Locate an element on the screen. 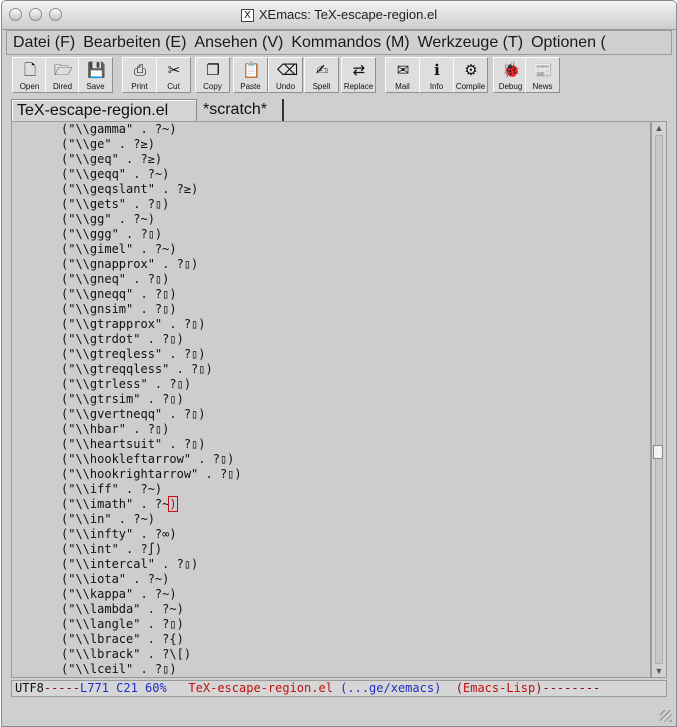 The width and height of the screenshot is (677, 727). code-line: ("\\gimel" . ?~) is located at coordinates (151, 249).